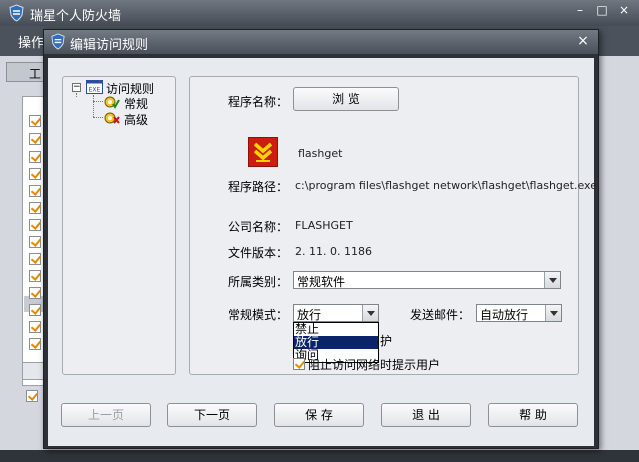 The height and width of the screenshot is (462, 639). I want to click on bottom-checkbox, so click(32, 396).